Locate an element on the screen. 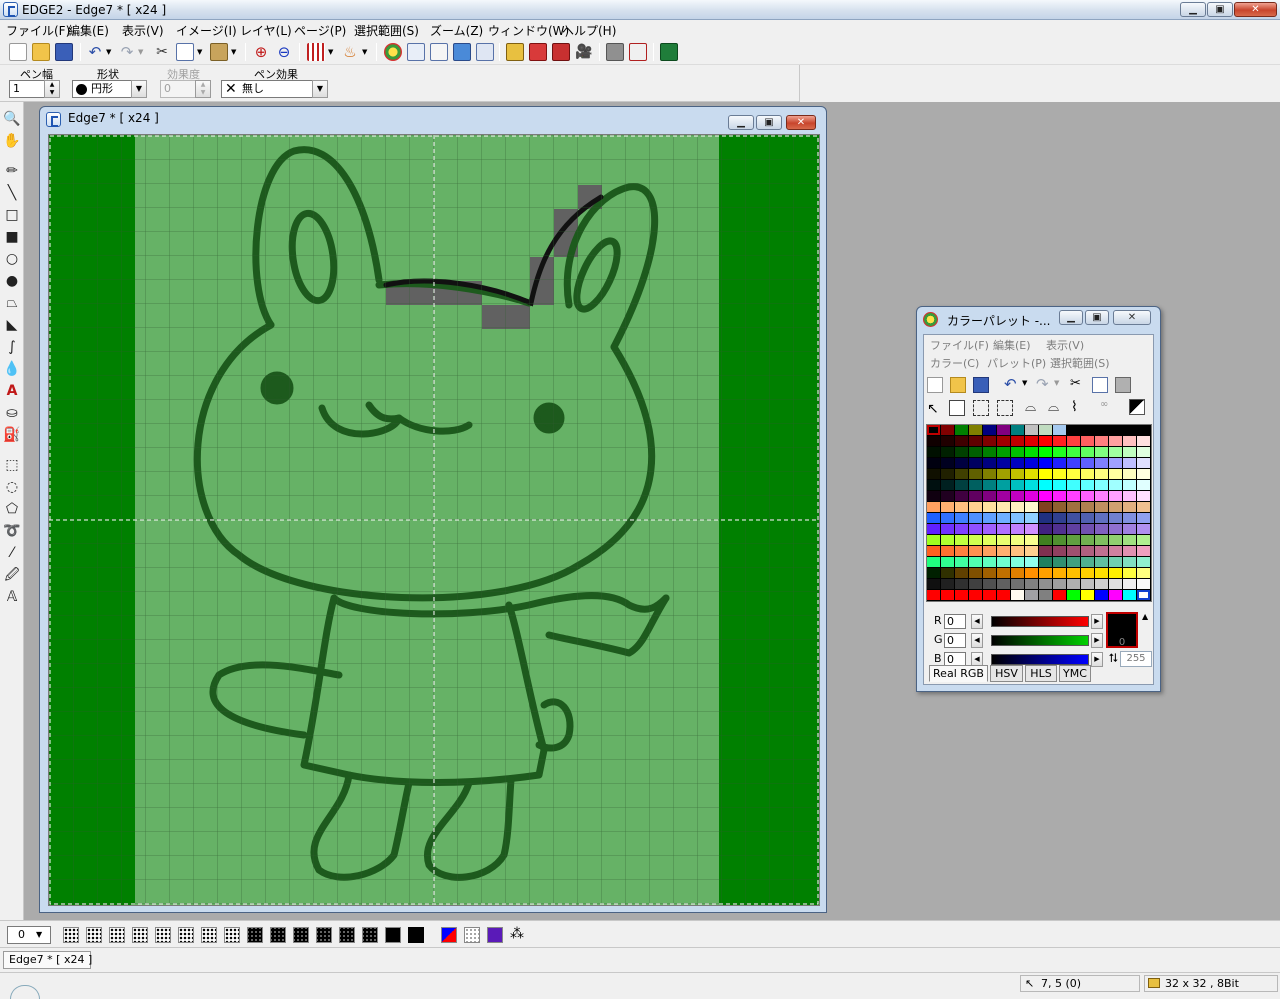 This screenshot has width=1280, height=999. palette-menu-palette: パレット(P) is located at coordinates (1016, 363).